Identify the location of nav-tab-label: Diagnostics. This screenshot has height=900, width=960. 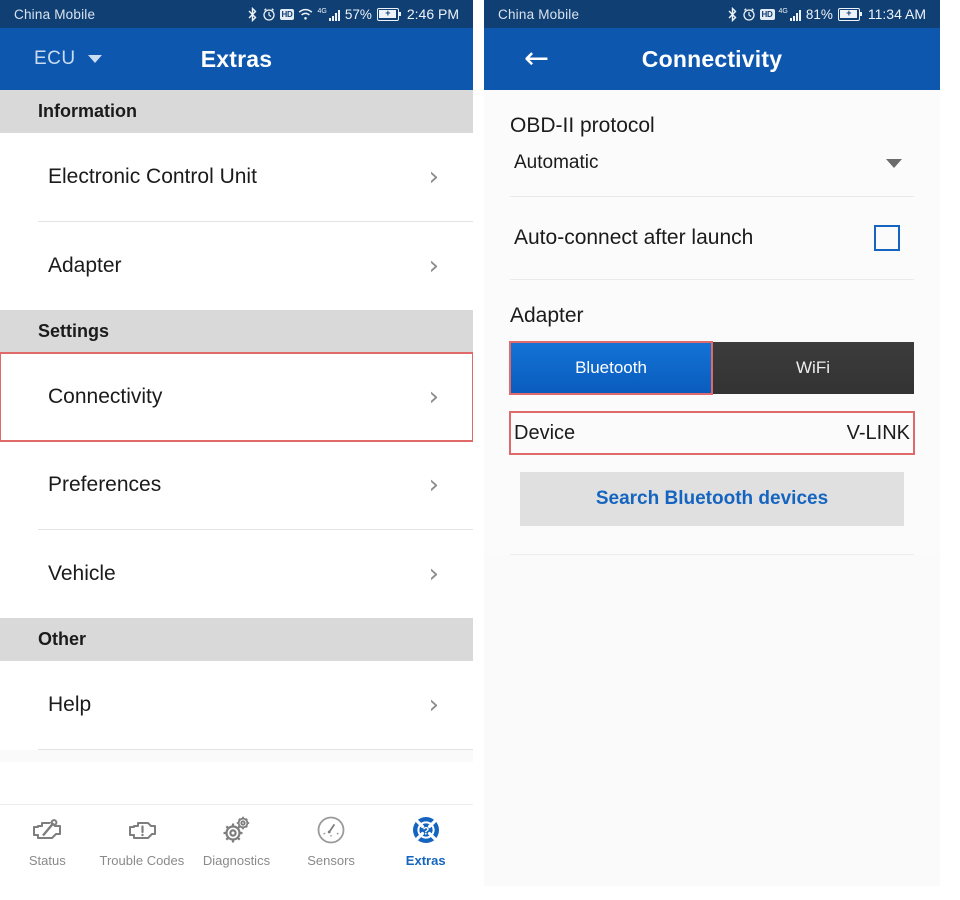
(236, 860).